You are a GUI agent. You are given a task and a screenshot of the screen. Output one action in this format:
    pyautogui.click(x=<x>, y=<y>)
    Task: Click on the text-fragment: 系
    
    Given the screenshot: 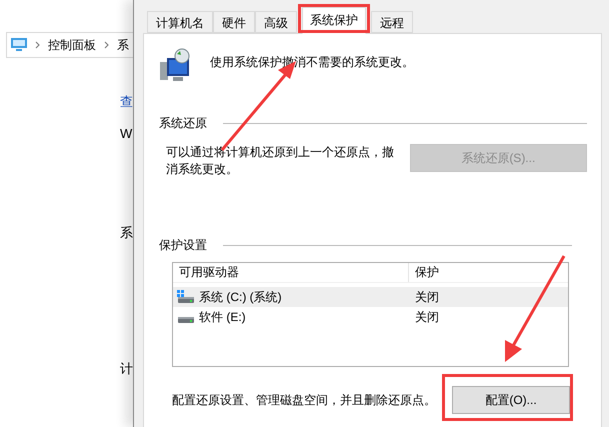 What is the action you would take?
    pyautogui.click(x=126, y=233)
    